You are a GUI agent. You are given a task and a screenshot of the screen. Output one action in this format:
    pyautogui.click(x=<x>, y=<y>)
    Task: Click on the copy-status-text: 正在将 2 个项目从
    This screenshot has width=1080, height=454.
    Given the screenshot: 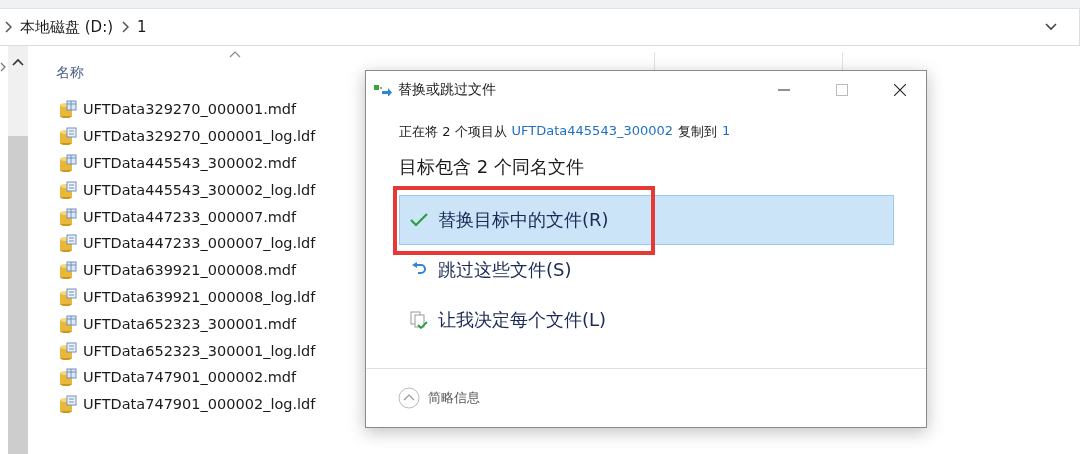 What is the action you would take?
    pyautogui.click(x=453, y=132)
    